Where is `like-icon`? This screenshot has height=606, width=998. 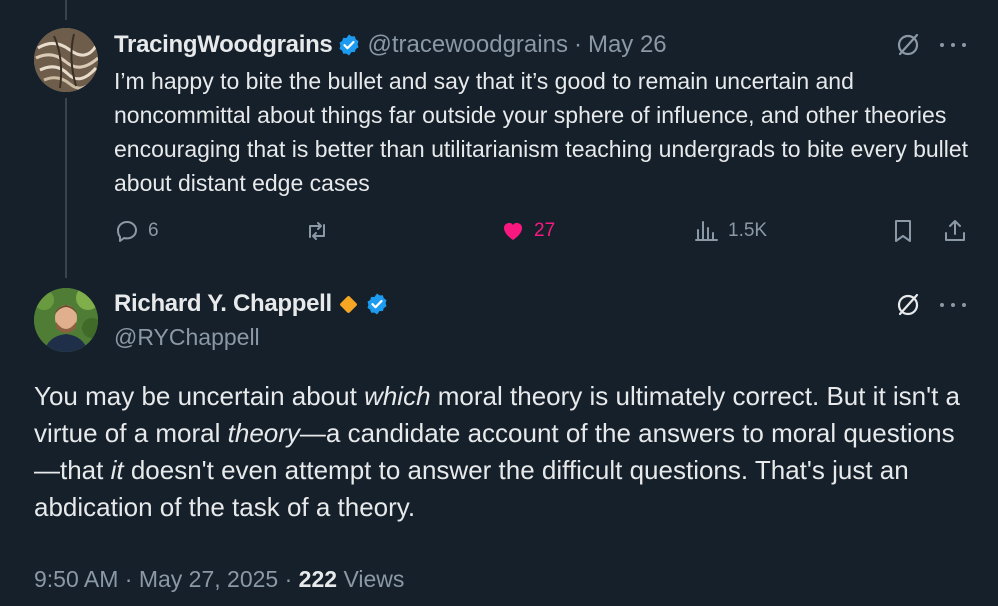
like-icon is located at coordinates (513, 231).